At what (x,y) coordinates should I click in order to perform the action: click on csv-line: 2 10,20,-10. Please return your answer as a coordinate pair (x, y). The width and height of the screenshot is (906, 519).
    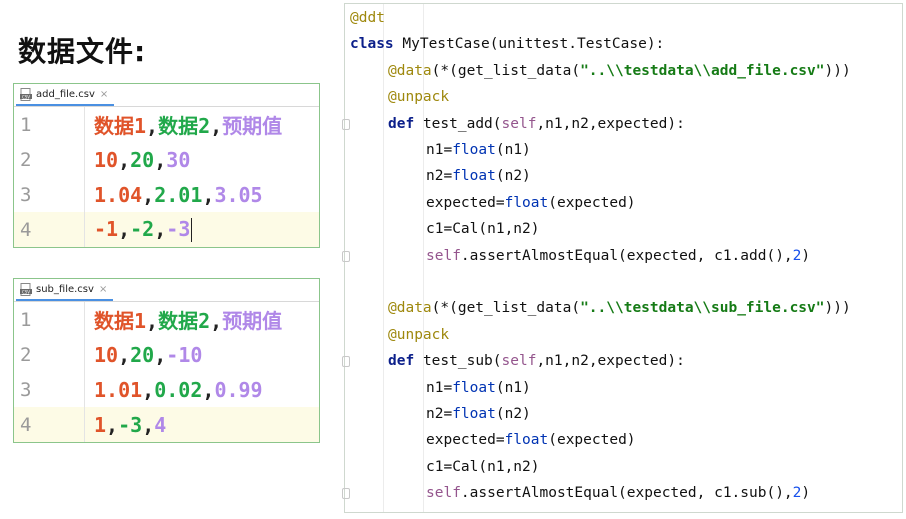
    Looking at the image, I should click on (166, 354).